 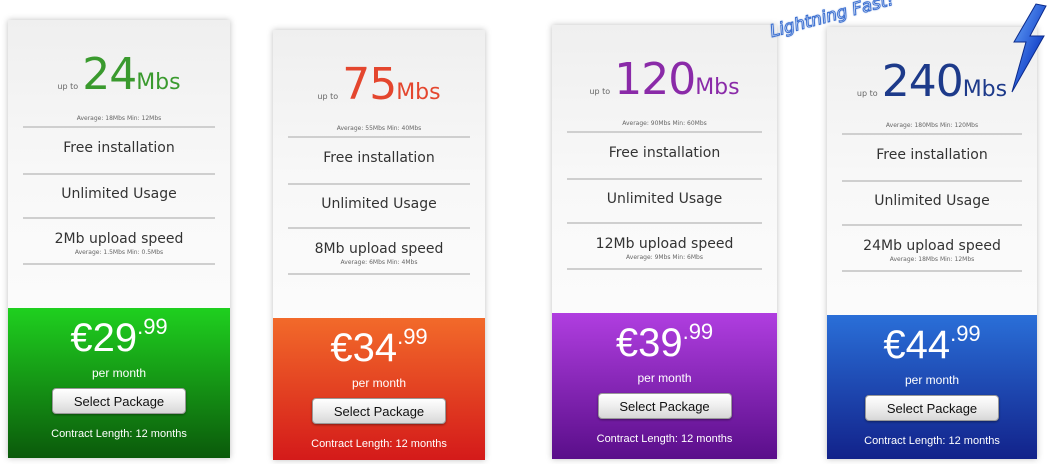 I want to click on speed-average: Average: 180Mbs Min: 120Mbs, so click(x=932, y=125).